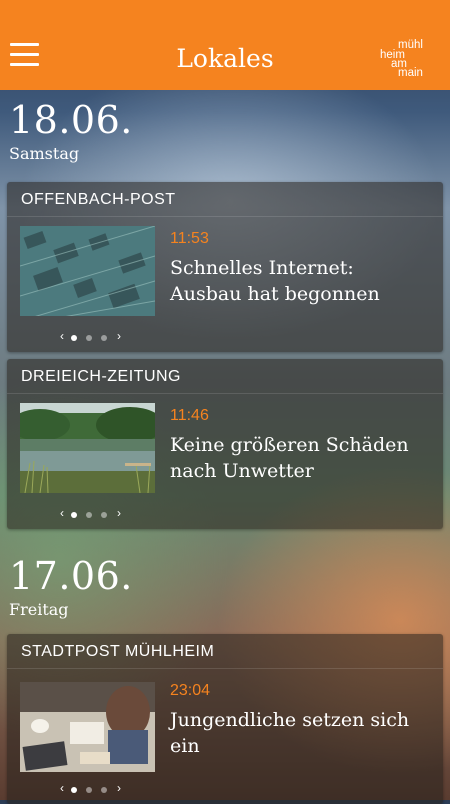 The width and height of the screenshot is (450, 804). What do you see at coordinates (87, 727) in the screenshot?
I see `meeting-table-photo` at bounding box center [87, 727].